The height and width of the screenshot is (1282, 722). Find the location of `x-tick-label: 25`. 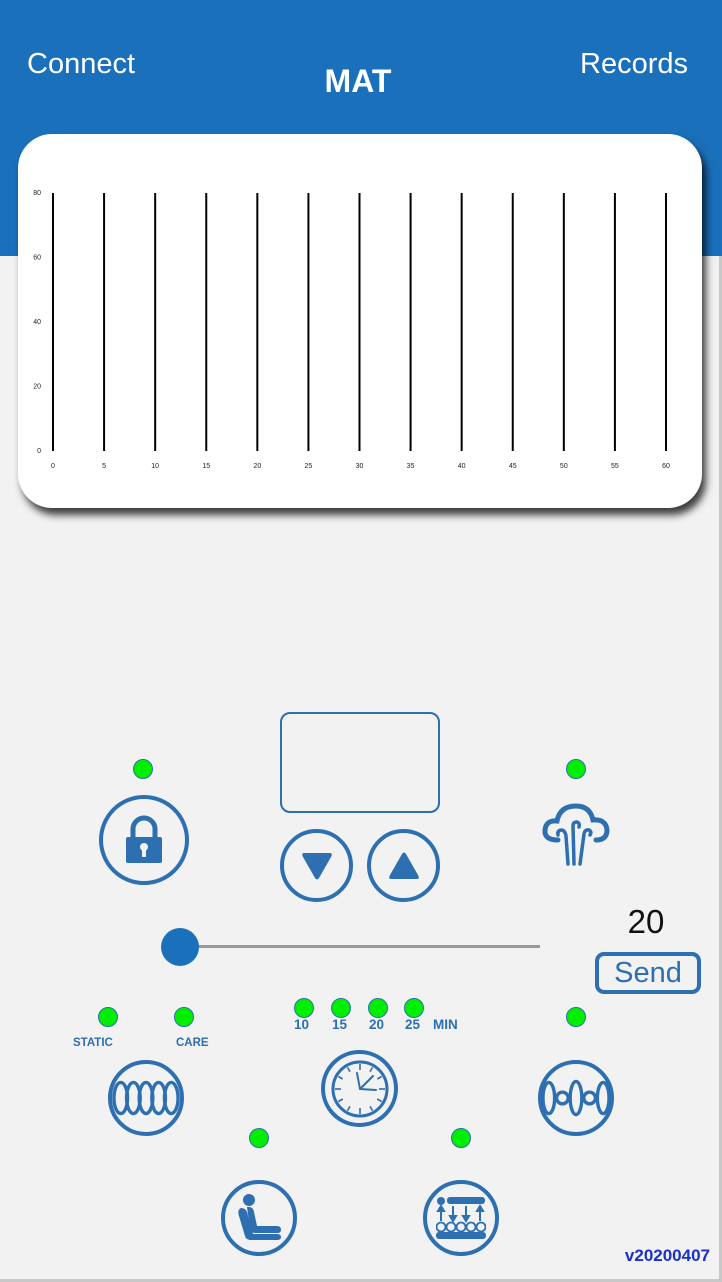

x-tick-label: 25 is located at coordinates (309, 466).